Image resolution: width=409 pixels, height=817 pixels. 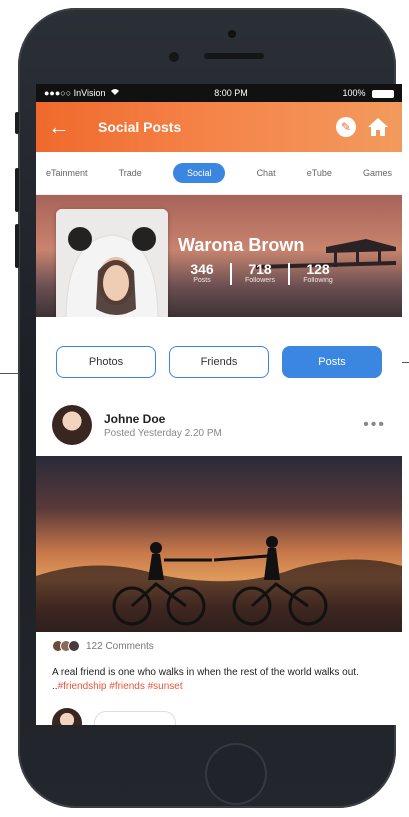 What do you see at coordinates (354, 93) in the screenshot?
I see `battery-percent: 100%` at bounding box center [354, 93].